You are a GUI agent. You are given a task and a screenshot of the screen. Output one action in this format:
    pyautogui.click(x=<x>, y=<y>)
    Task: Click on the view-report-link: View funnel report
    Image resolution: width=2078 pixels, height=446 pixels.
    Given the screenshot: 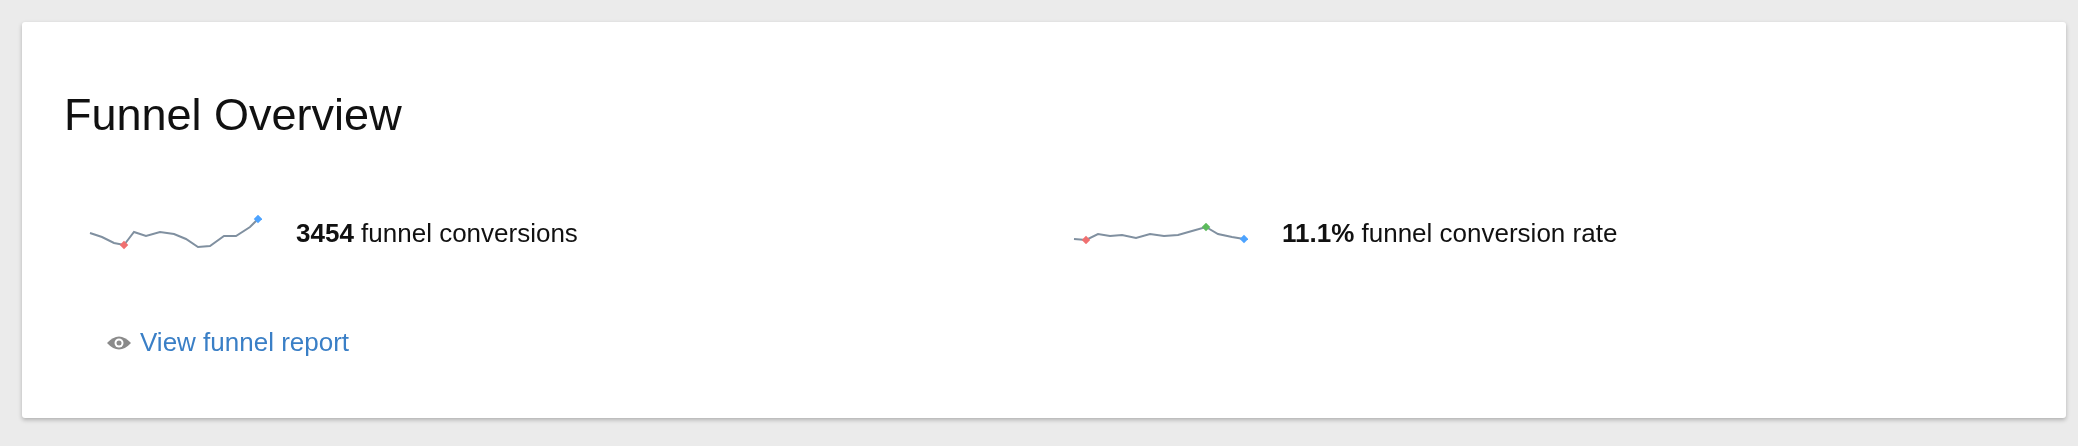 What is the action you would take?
    pyautogui.click(x=245, y=342)
    